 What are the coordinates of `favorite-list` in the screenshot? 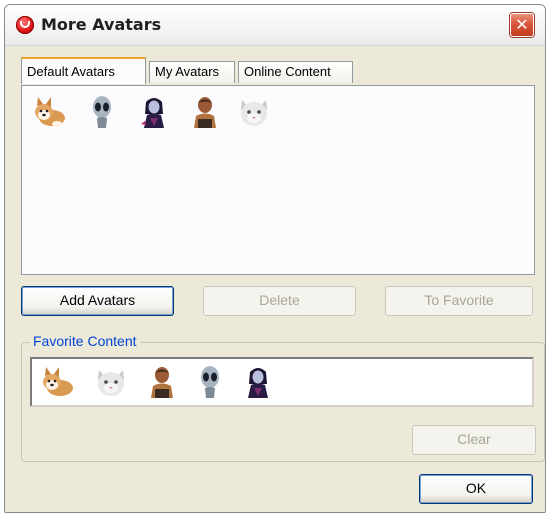 It's located at (282, 382).